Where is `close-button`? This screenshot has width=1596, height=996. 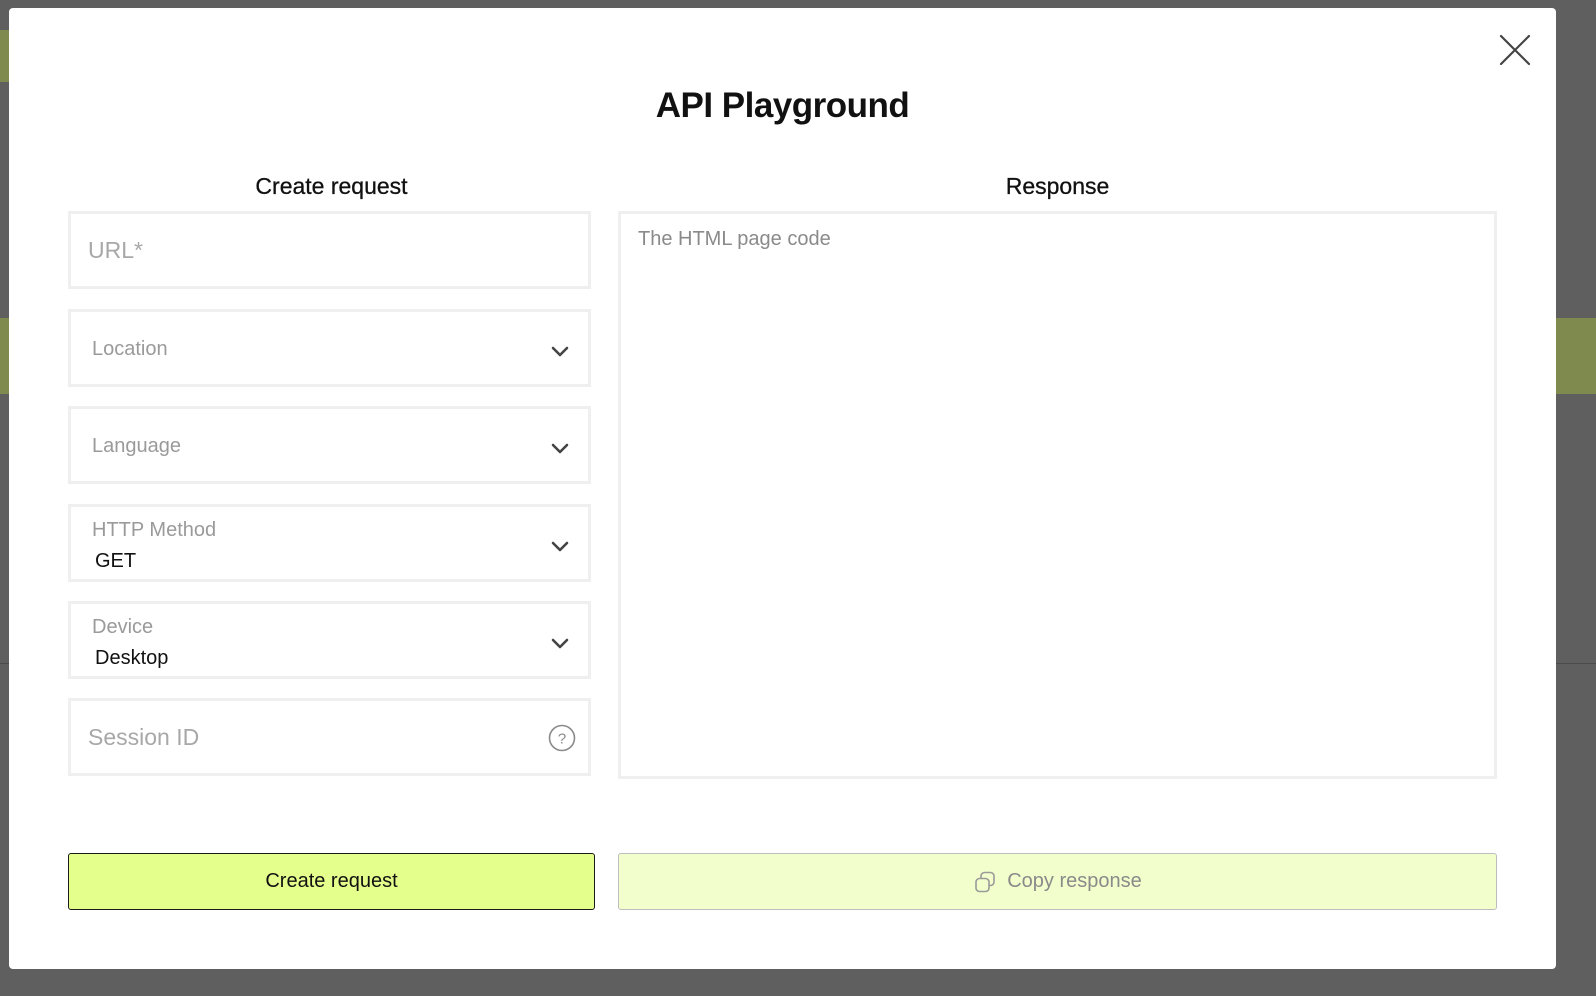 close-button is located at coordinates (1515, 50).